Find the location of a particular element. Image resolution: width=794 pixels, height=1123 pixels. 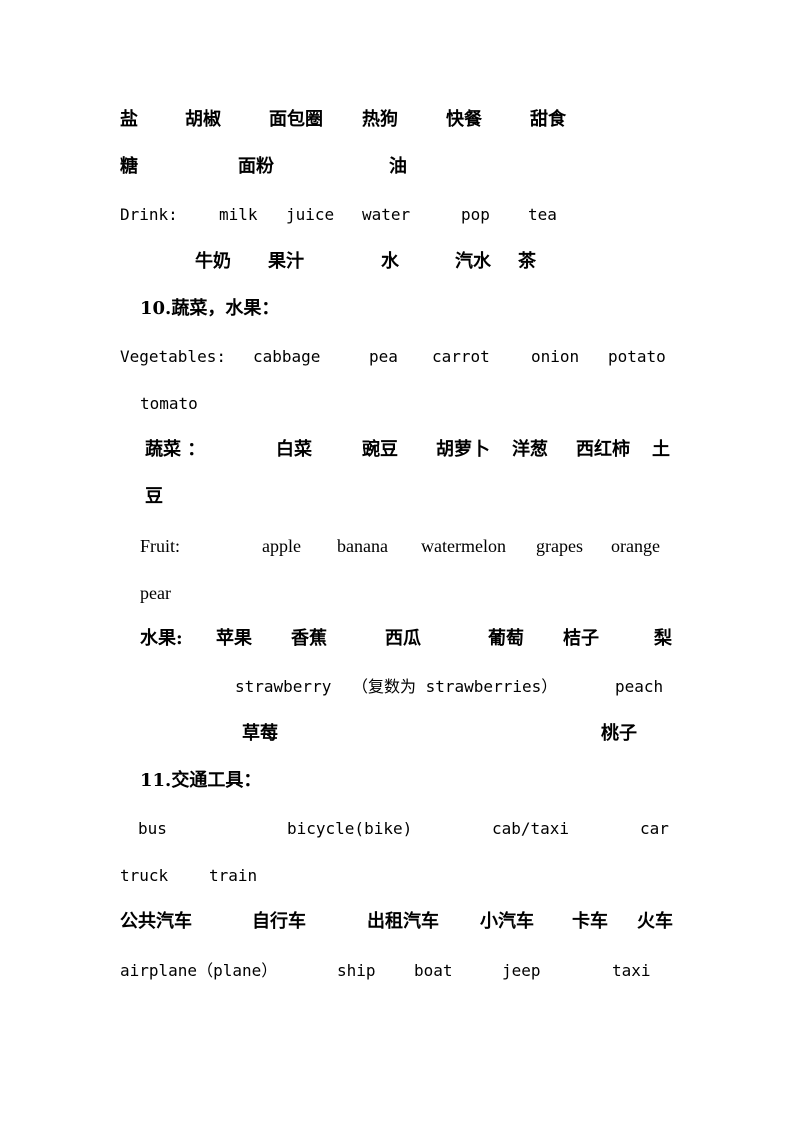

section-11-heading: 11.交通工具： is located at coordinates (201, 780).